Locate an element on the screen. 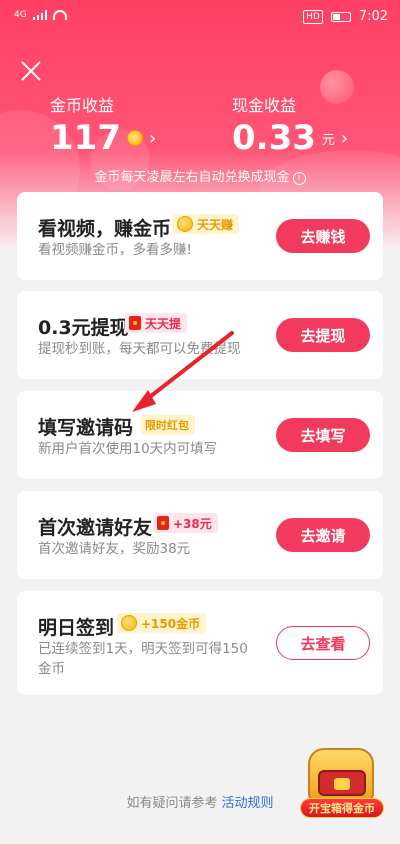  chest-lock is located at coordinates (342, 784).